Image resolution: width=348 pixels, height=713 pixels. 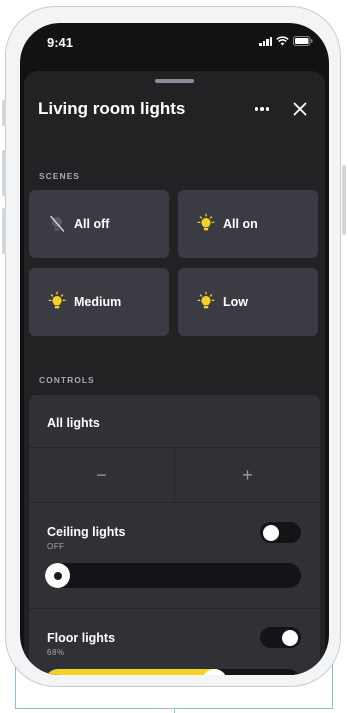 I want to click on decrease-button: −, so click(x=101, y=475).